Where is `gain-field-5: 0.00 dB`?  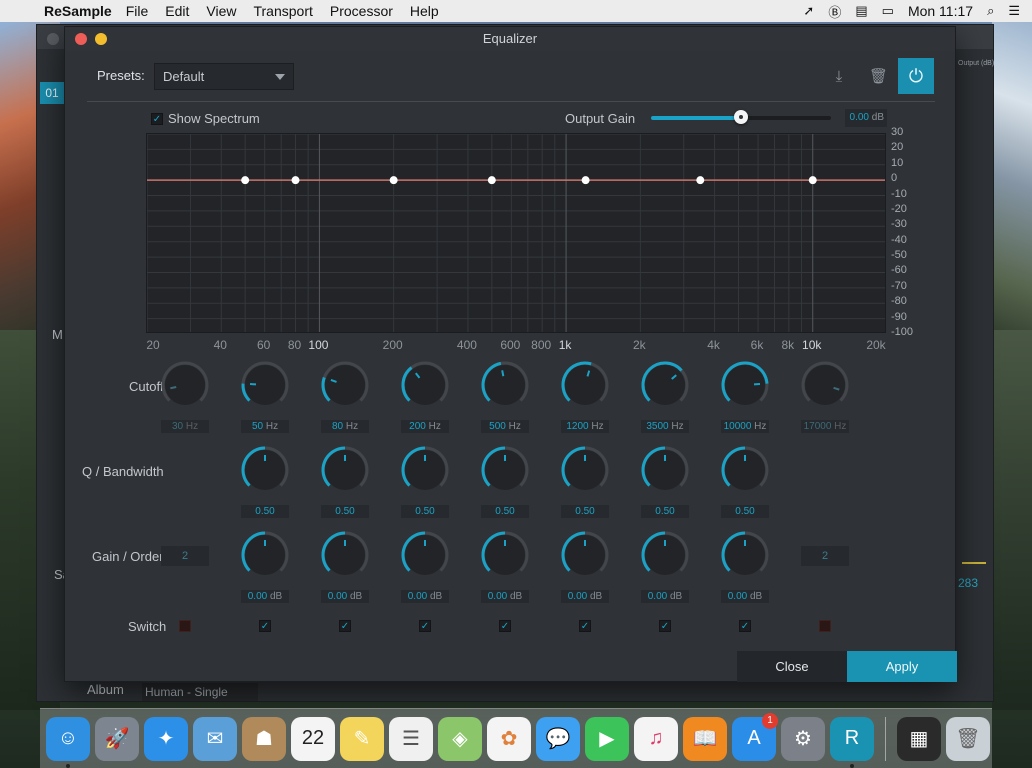 gain-field-5: 0.00 dB is located at coordinates (505, 596).